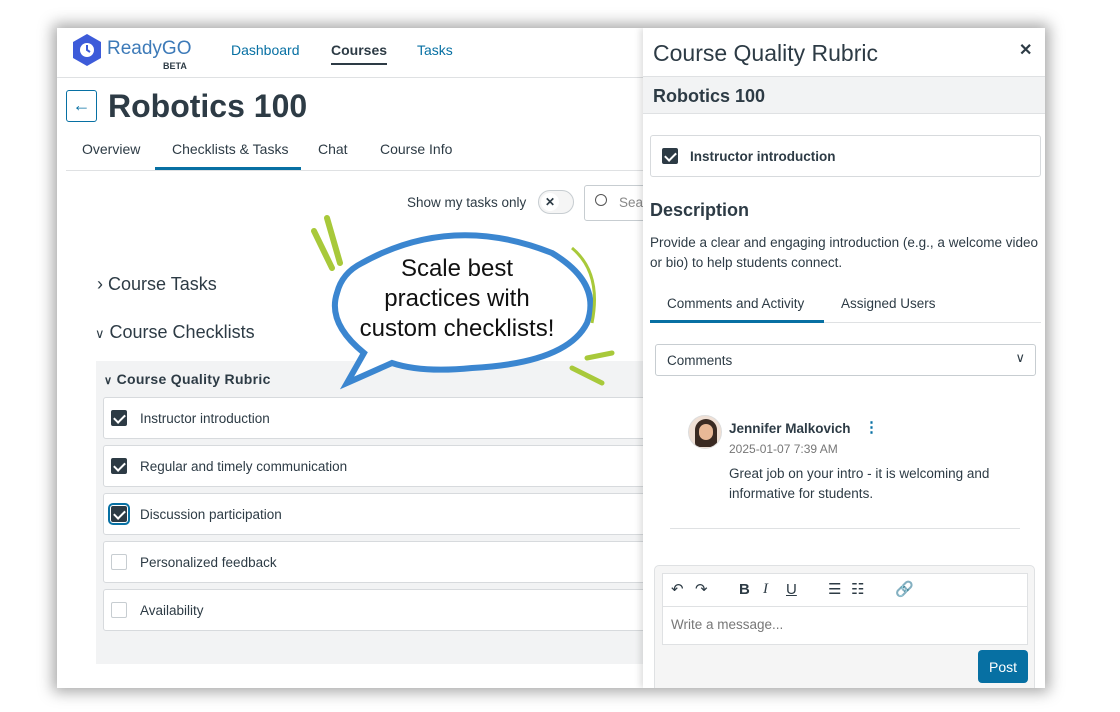 Image resolution: width=1120 pixels, height=712 pixels. What do you see at coordinates (208, 106) in the screenshot?
I see `page-title: Robotics 100` at bounding box center [208, 106].